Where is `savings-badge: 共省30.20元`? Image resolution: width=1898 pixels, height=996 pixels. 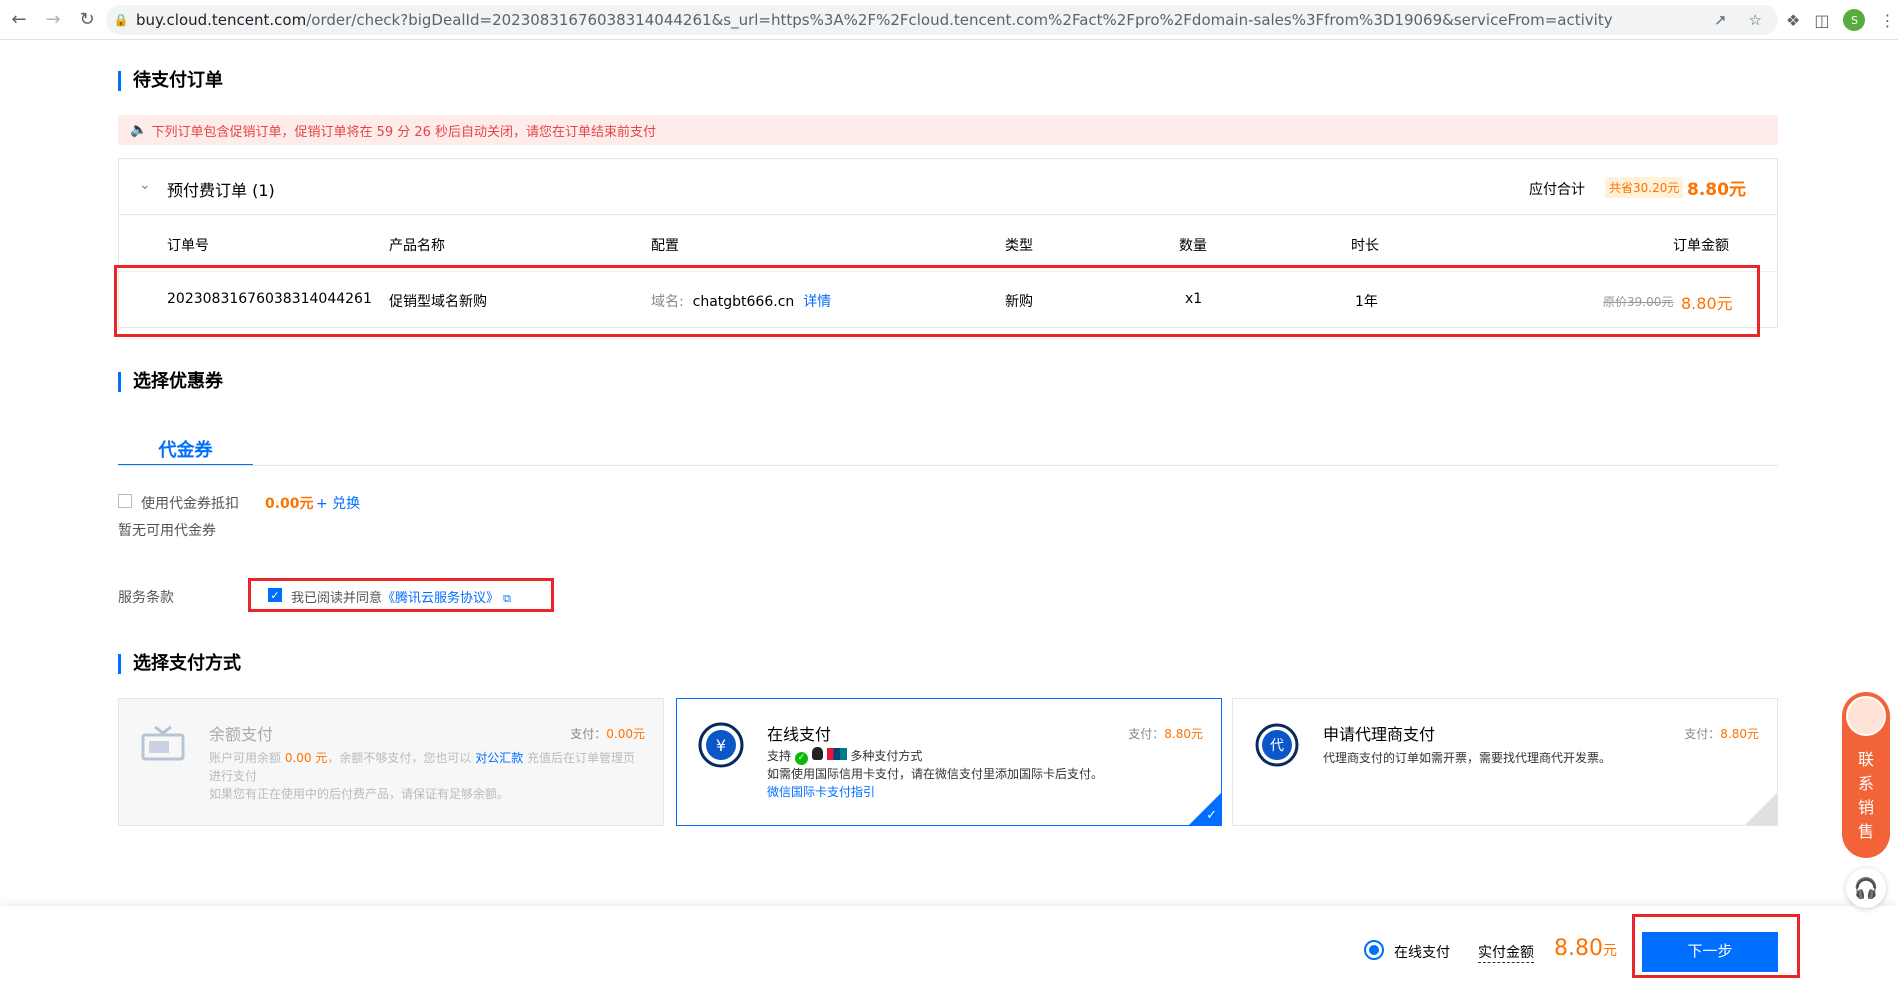 savings-badge: 共省30.20元 is located at coordinates (1644, 187).